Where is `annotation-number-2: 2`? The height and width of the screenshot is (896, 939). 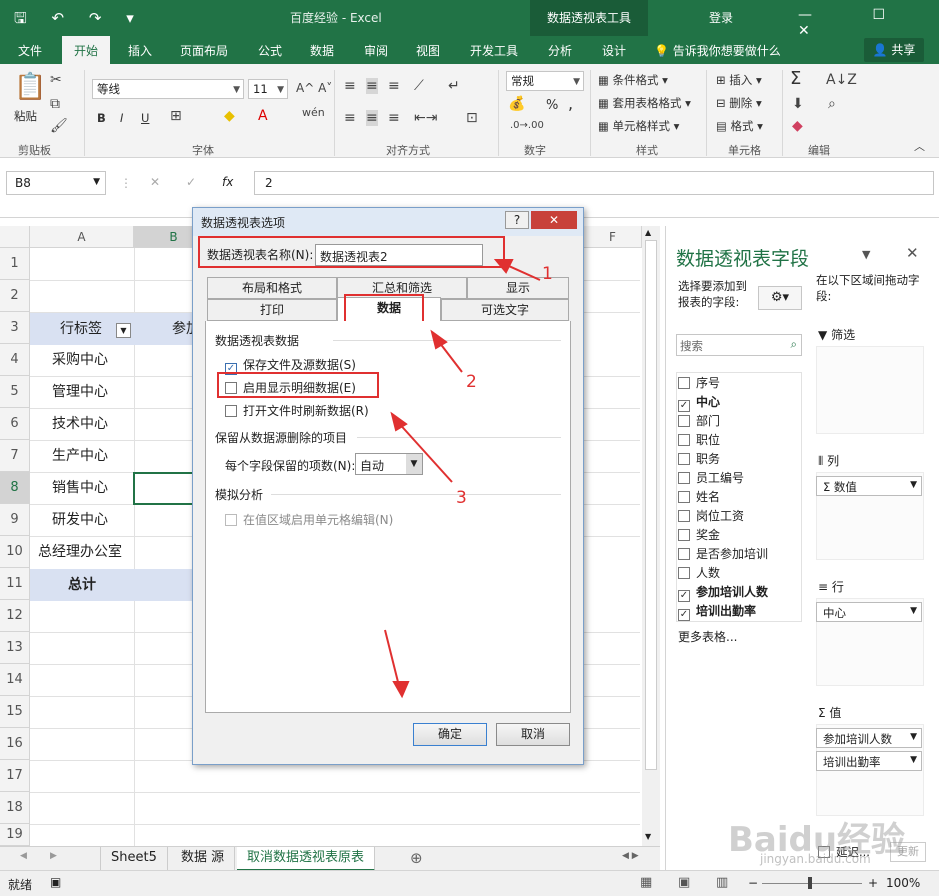 annotation-number-2: 2 is located at coordinates (471, 382).